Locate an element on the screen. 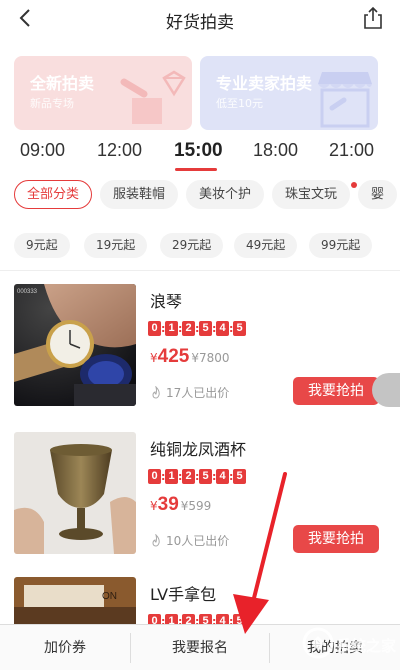 This screenshot has width=400, height=670. price-filter-49: 49元起 is located at coordinates (266, 245).